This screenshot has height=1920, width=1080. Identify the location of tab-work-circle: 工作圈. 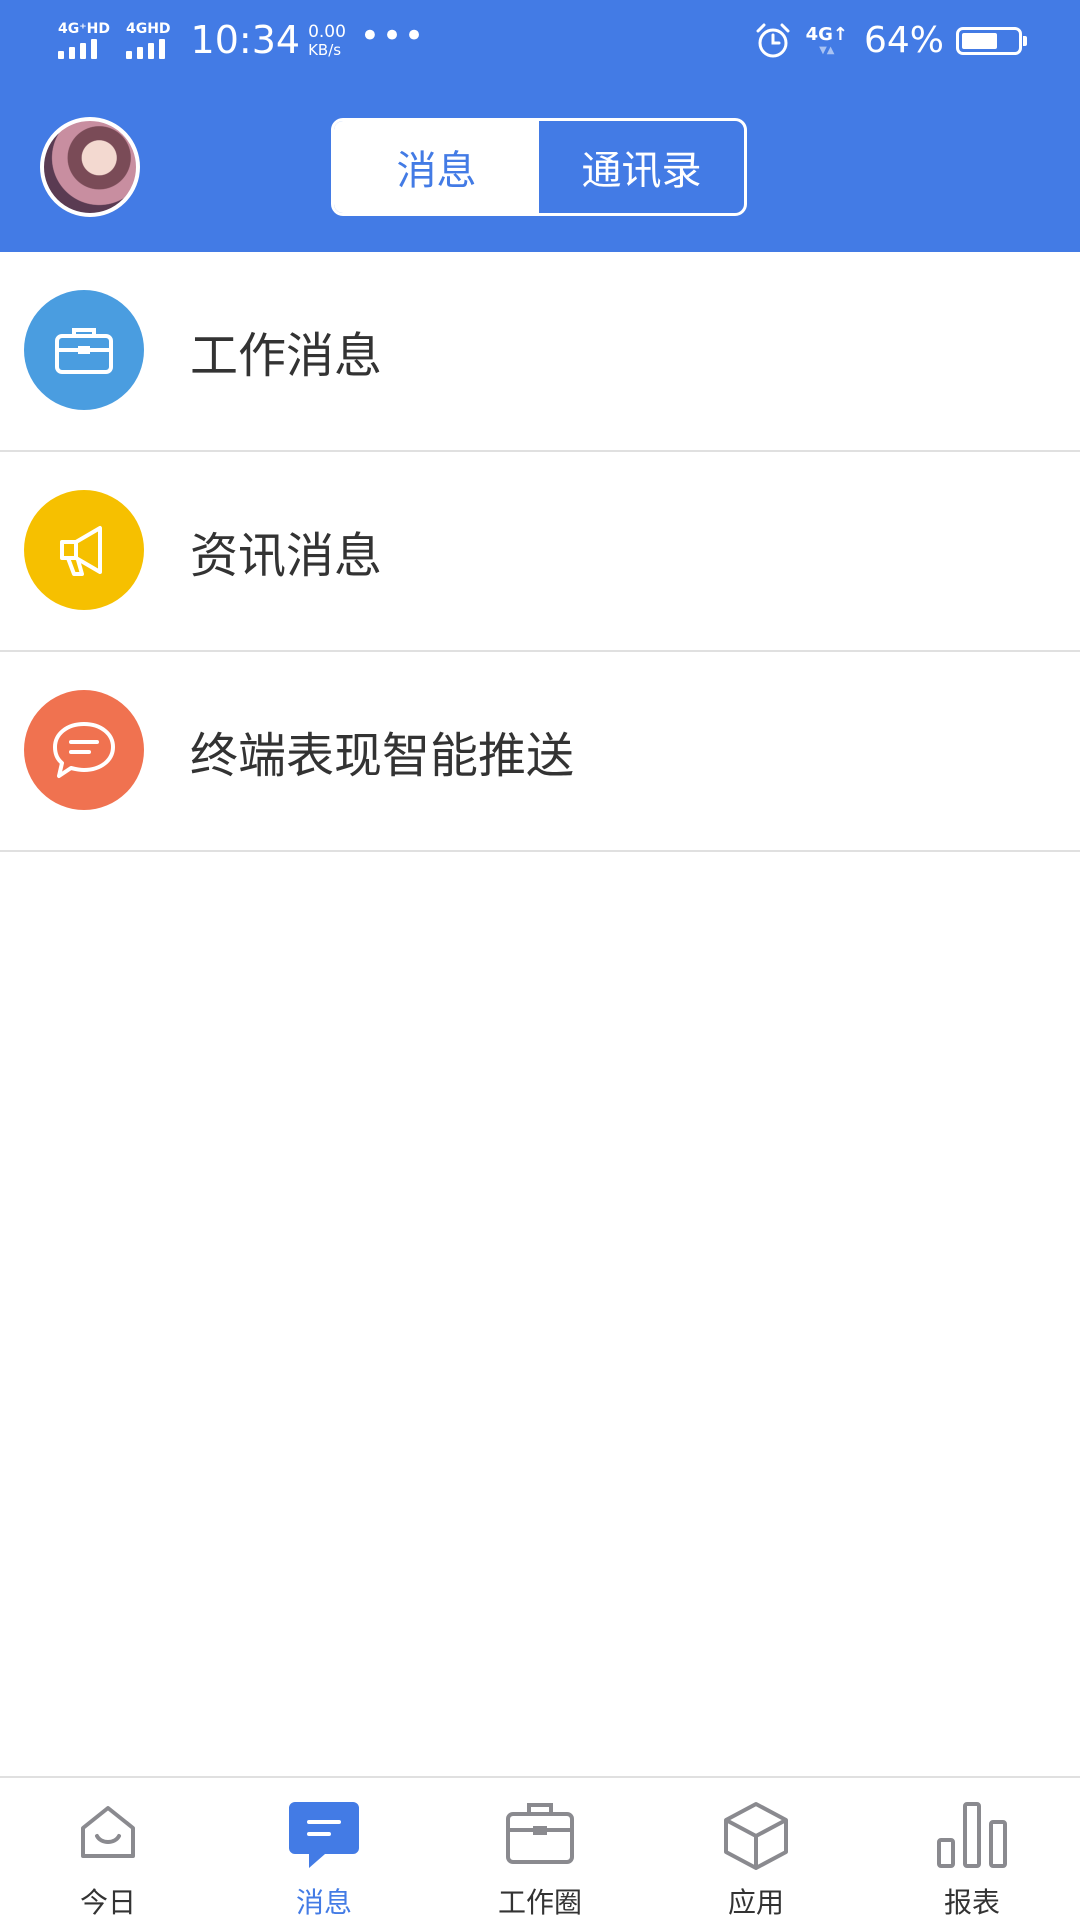
(540, 1849).